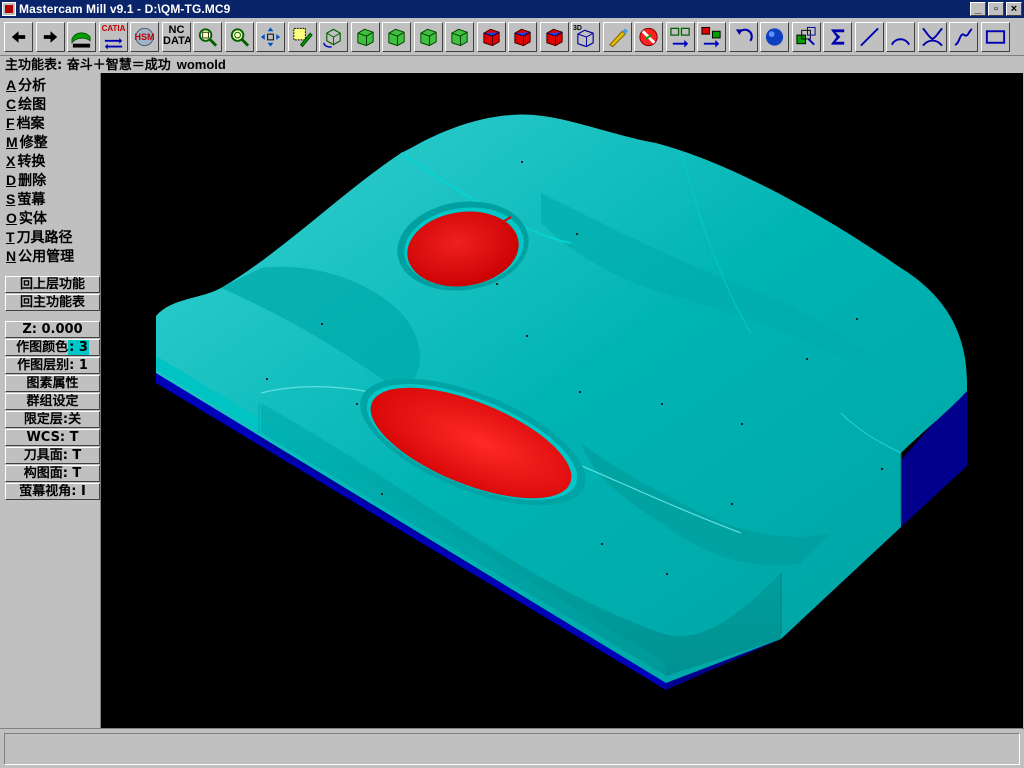 This screenshot has width=1024, height=768. Describe the element at coordinates (32, 86) in the screenshot. I see `menu-item-label: 分析` at that location.